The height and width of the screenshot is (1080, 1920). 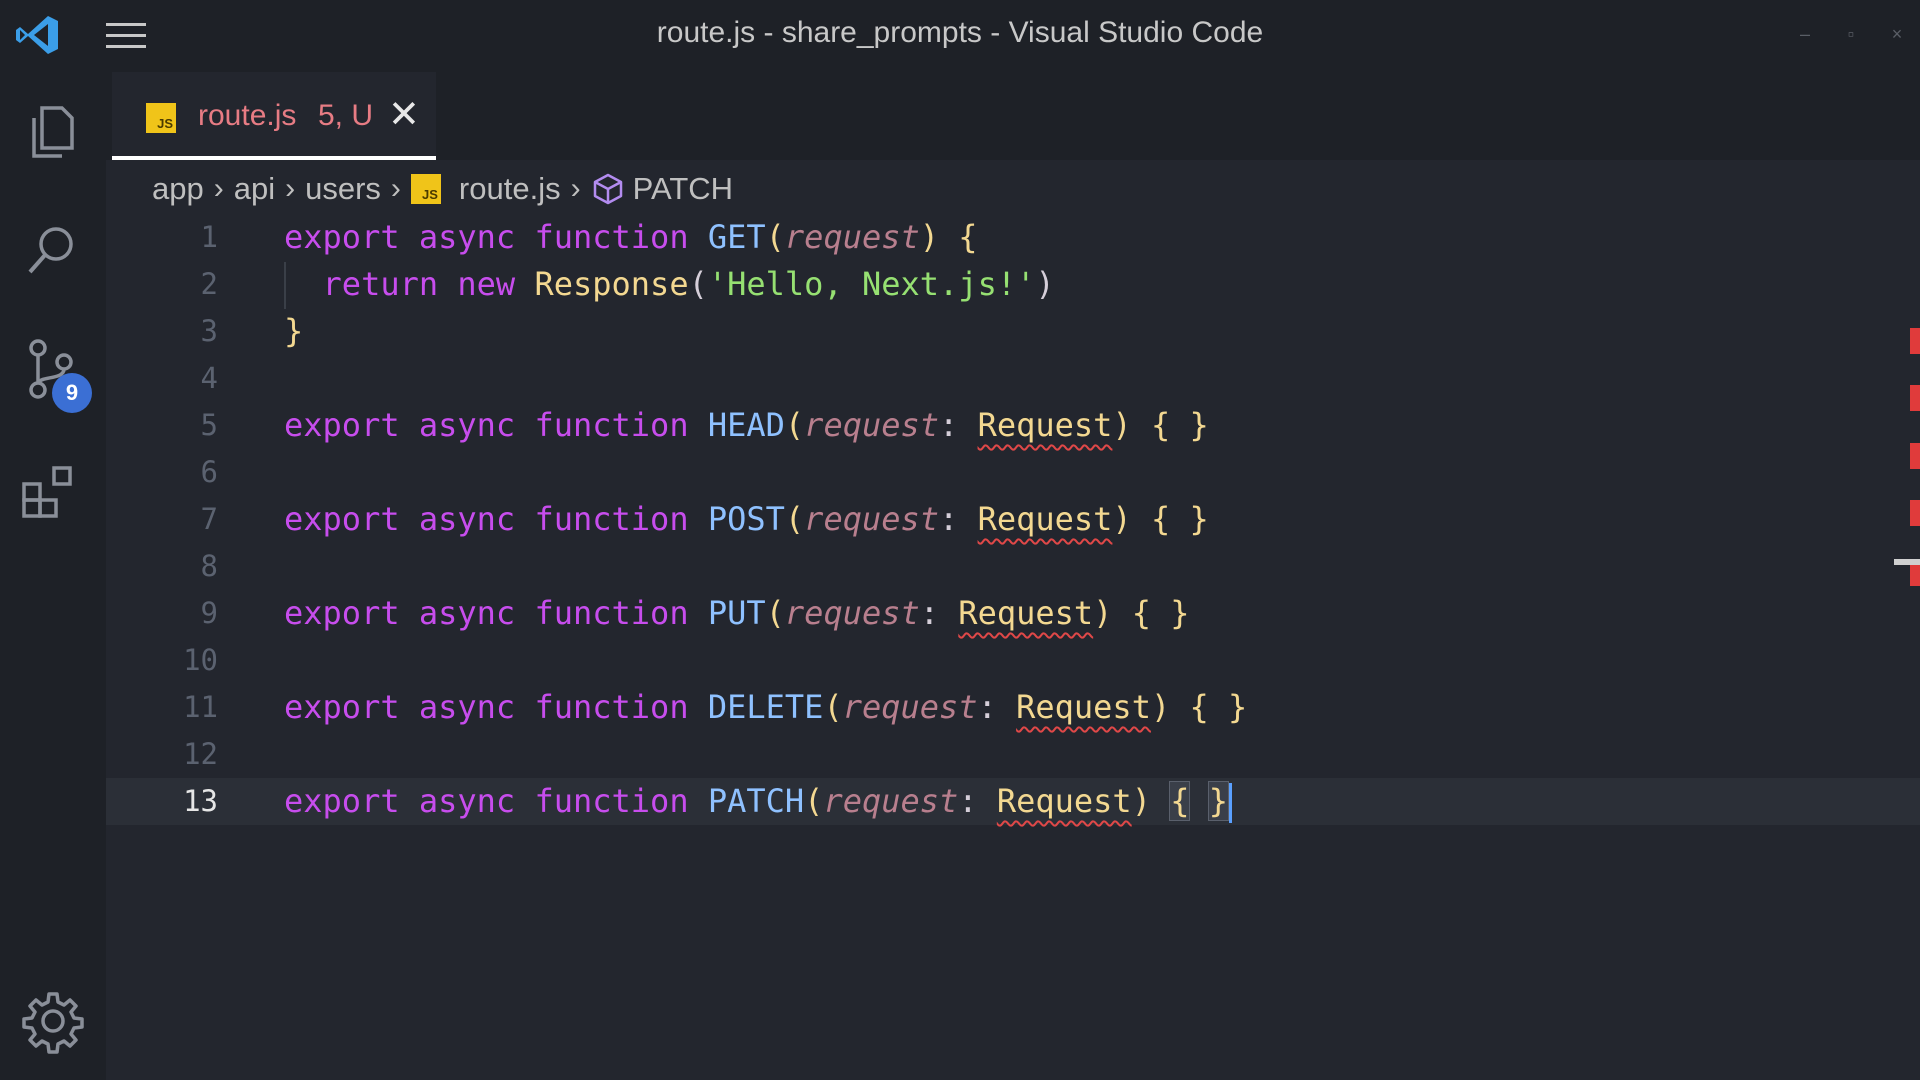 I want to click on settings-gear-icon, so click(x=53, y=1021).